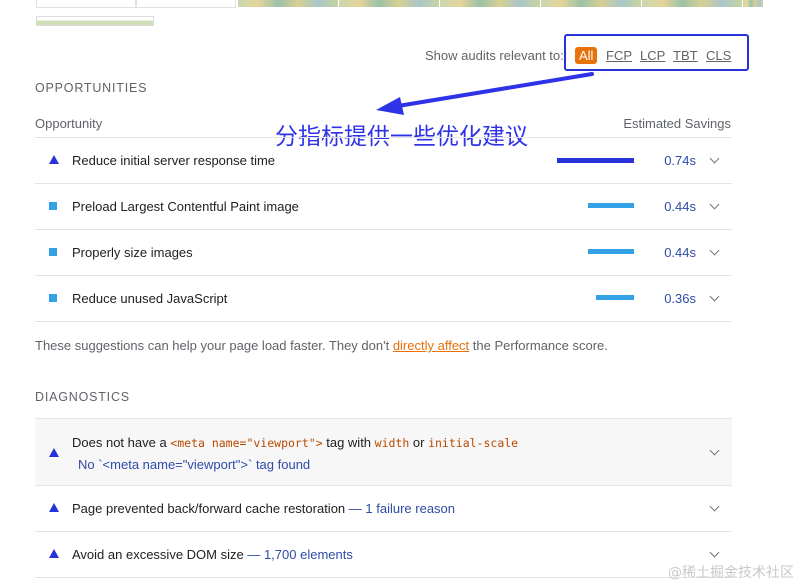  What do you see at coordinates (121, 442) in the screenshot?
I see `diagnostic-text: Does not have a` at bounding box center [121, 442].